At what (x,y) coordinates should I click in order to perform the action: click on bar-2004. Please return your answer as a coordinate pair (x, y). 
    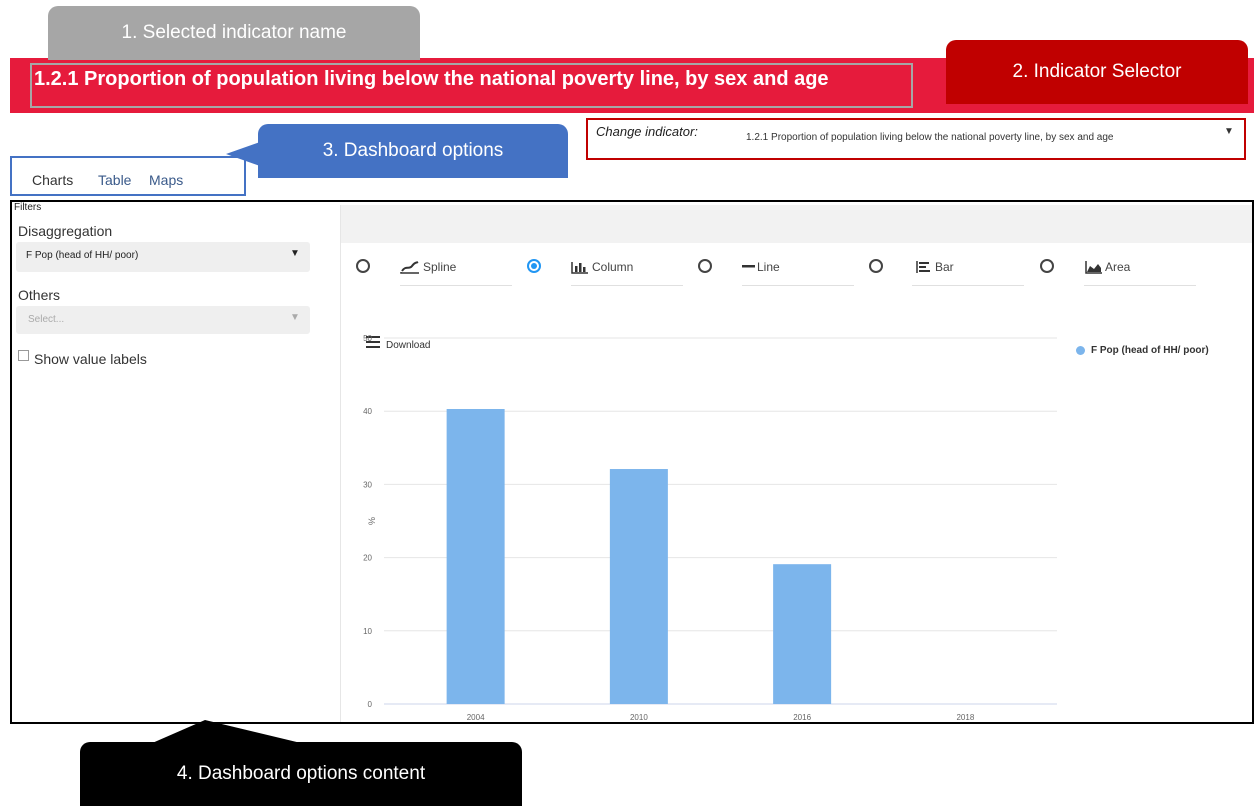
    Looking at the image, I should click on (475, 556).